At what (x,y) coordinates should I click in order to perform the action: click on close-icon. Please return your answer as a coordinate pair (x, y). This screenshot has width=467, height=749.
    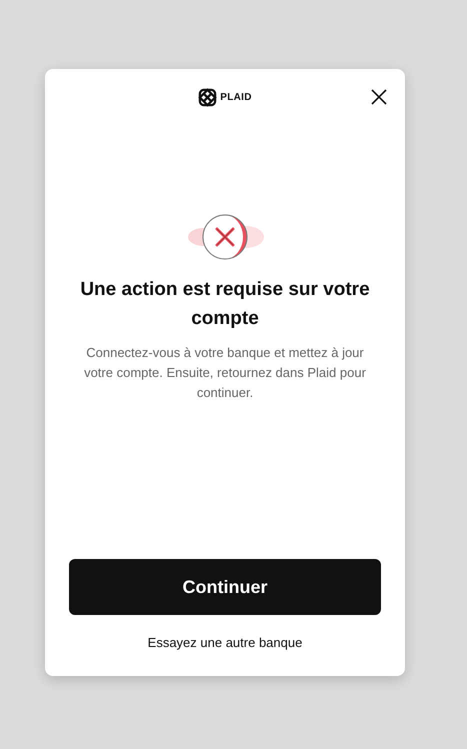
    Looking at the image, I should click on (379, 97).